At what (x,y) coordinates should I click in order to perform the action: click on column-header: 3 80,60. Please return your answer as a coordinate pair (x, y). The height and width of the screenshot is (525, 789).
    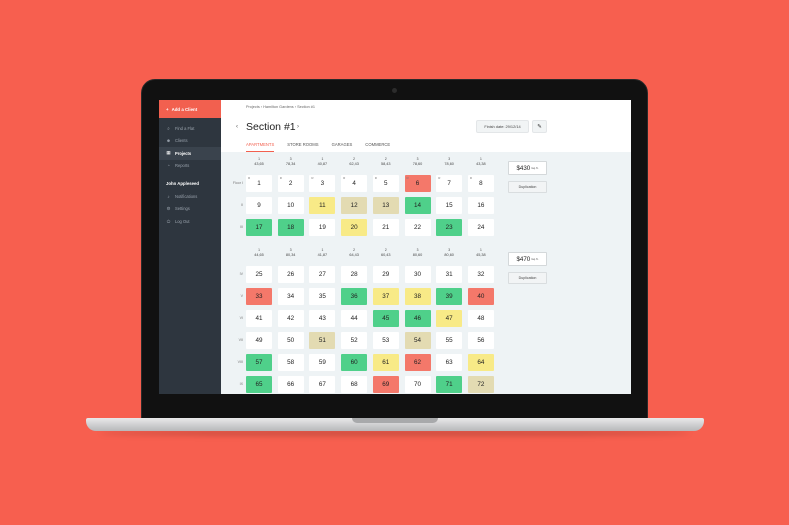
    Looking at the image, I should click on (418, 252).